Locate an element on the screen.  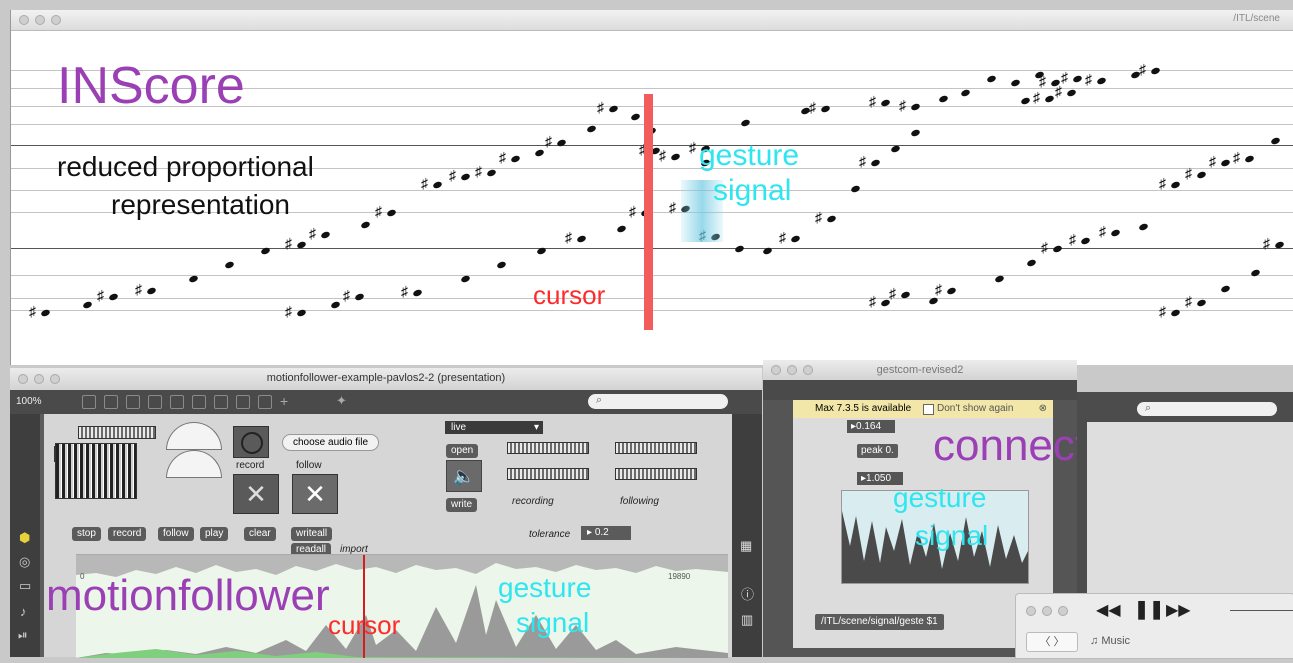
writeall-button: writeall is located at coordinates (312, 534).